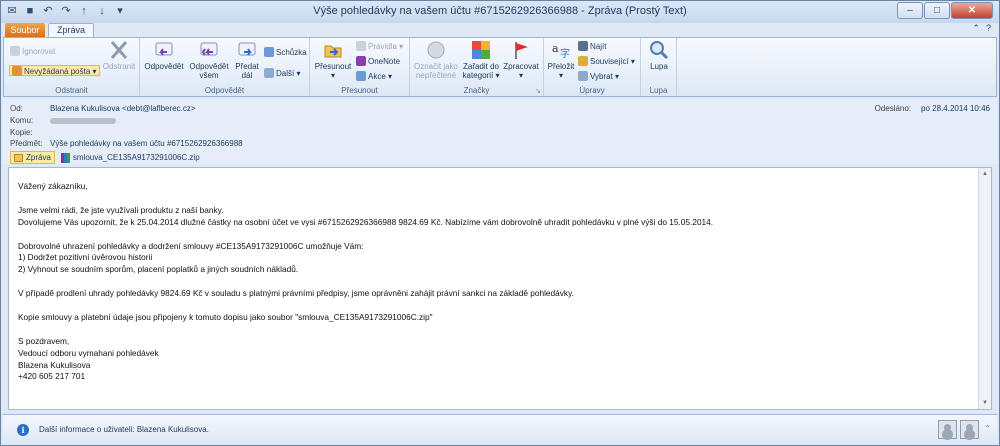 The height and width of the screenshot is (446, 1000). I want to click on mark-unread-icon, so click(436, 50).